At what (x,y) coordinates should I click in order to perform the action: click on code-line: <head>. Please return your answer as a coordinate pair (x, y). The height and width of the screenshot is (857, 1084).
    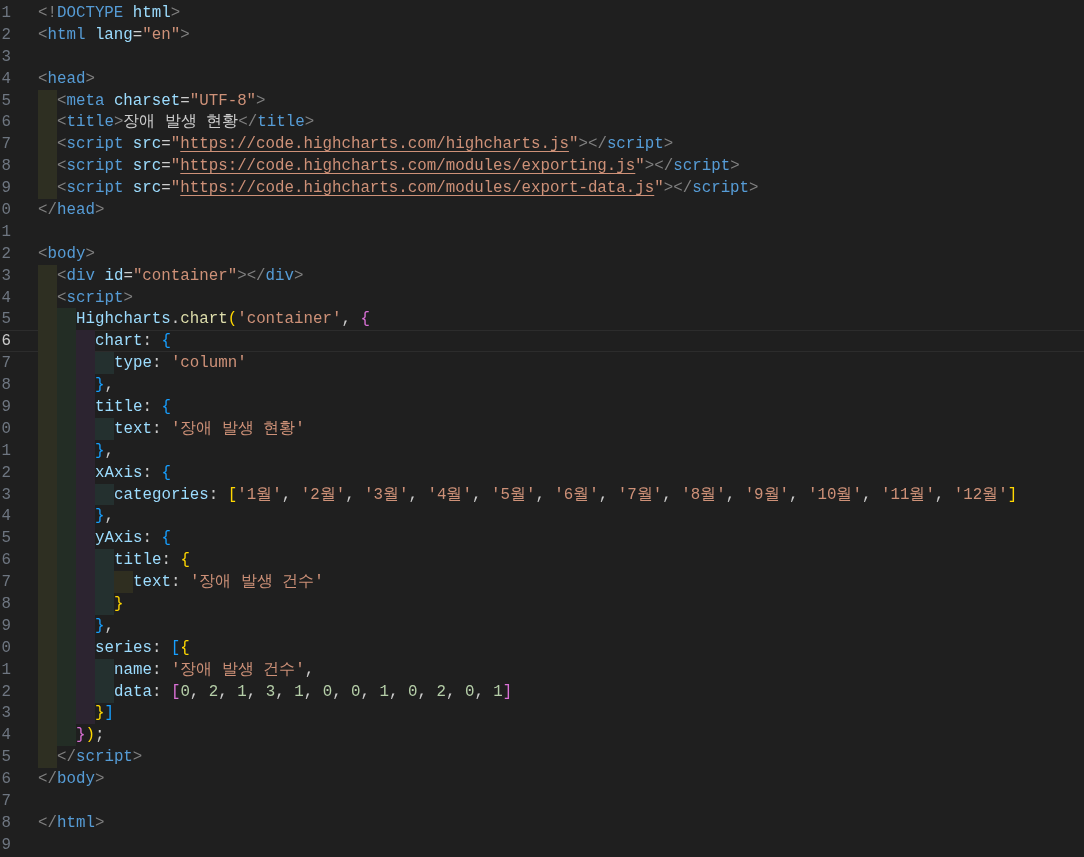
    Looking at the image, I should click on (66, 79).